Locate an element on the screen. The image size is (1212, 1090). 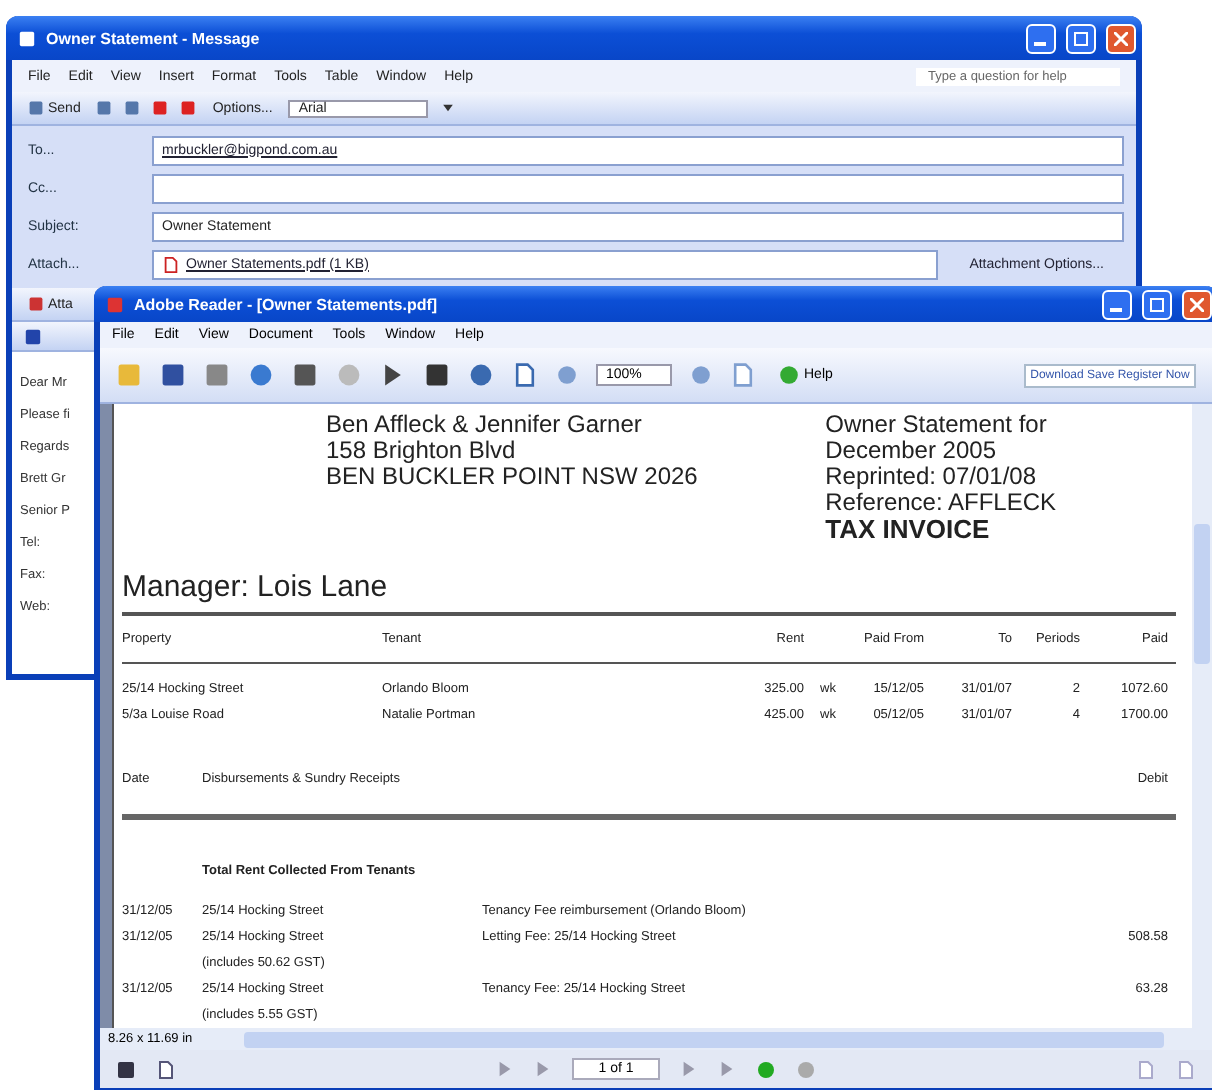
caret-icon is located at coordinates (448, 108).